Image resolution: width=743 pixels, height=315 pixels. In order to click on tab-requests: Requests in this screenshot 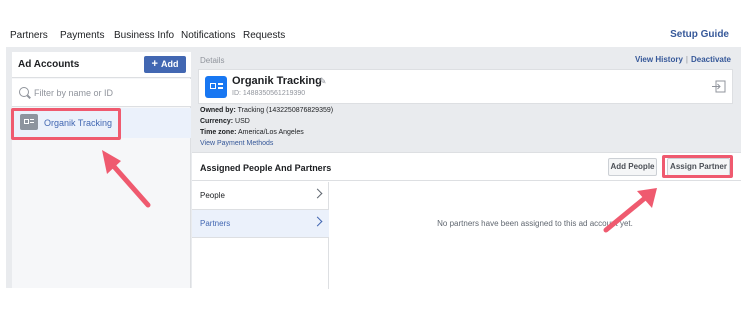, I will do `click(264, 36)`.